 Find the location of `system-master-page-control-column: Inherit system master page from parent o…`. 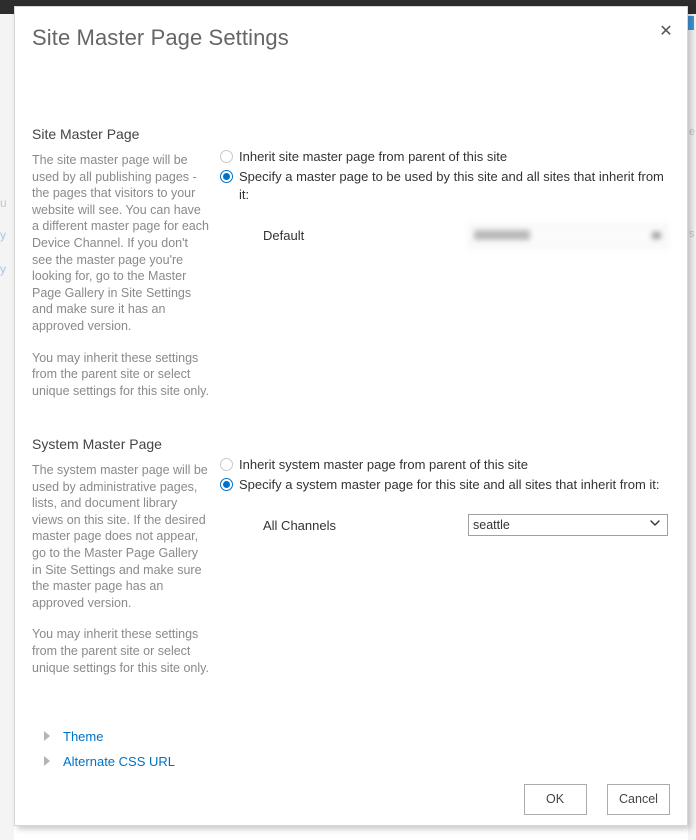

system-master-page-control-column: Inherit system master page from parent o… is located at coordinates (445, 498).